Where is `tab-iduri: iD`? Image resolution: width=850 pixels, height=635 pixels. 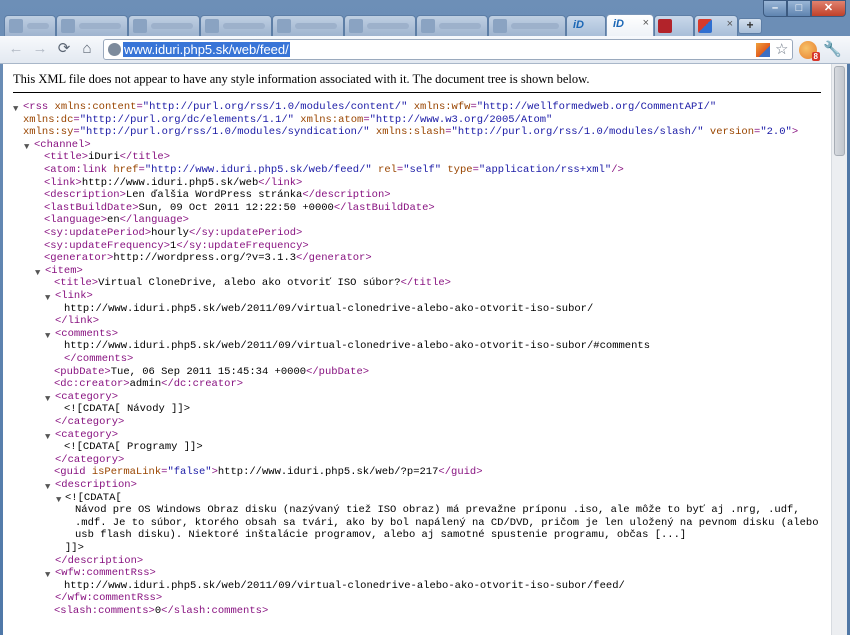 tab-iduri: iD is located at coordinates (586, 25).